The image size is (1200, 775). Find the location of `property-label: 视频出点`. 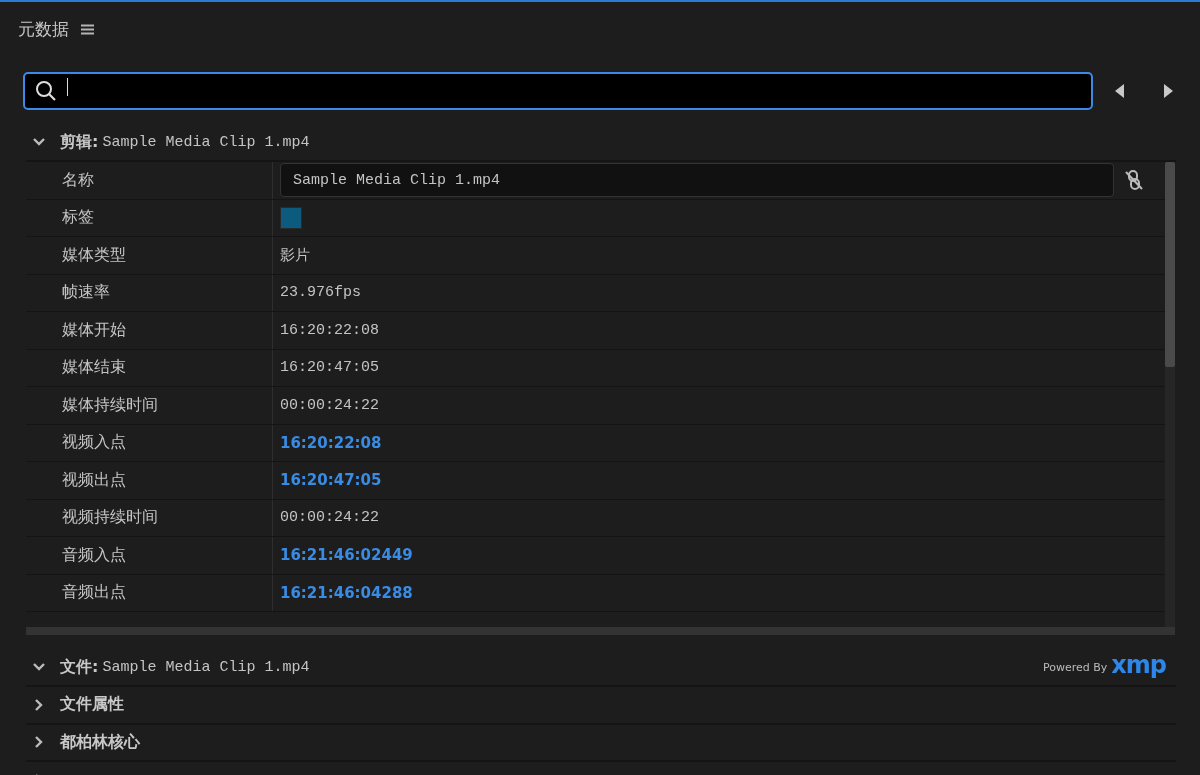

property-label: 视频出点 is located at coordinates (149, 480).